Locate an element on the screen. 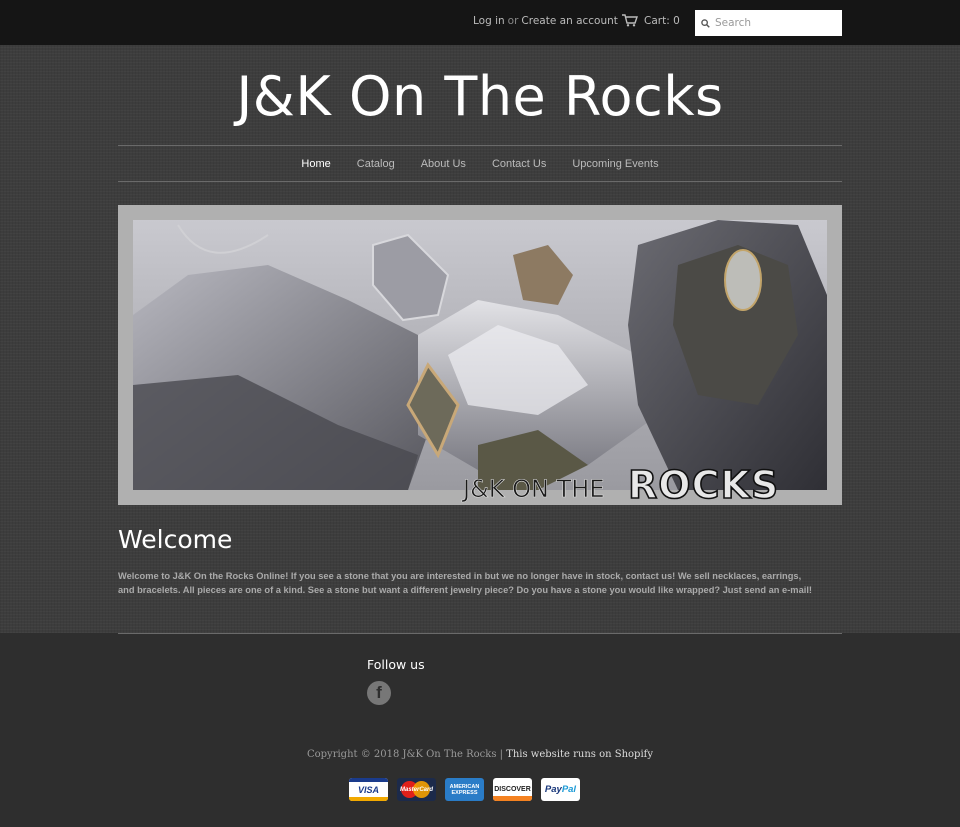 This screenshot has width=960, height=827. nav-item-home: Home is located at coordinates (315, 164).